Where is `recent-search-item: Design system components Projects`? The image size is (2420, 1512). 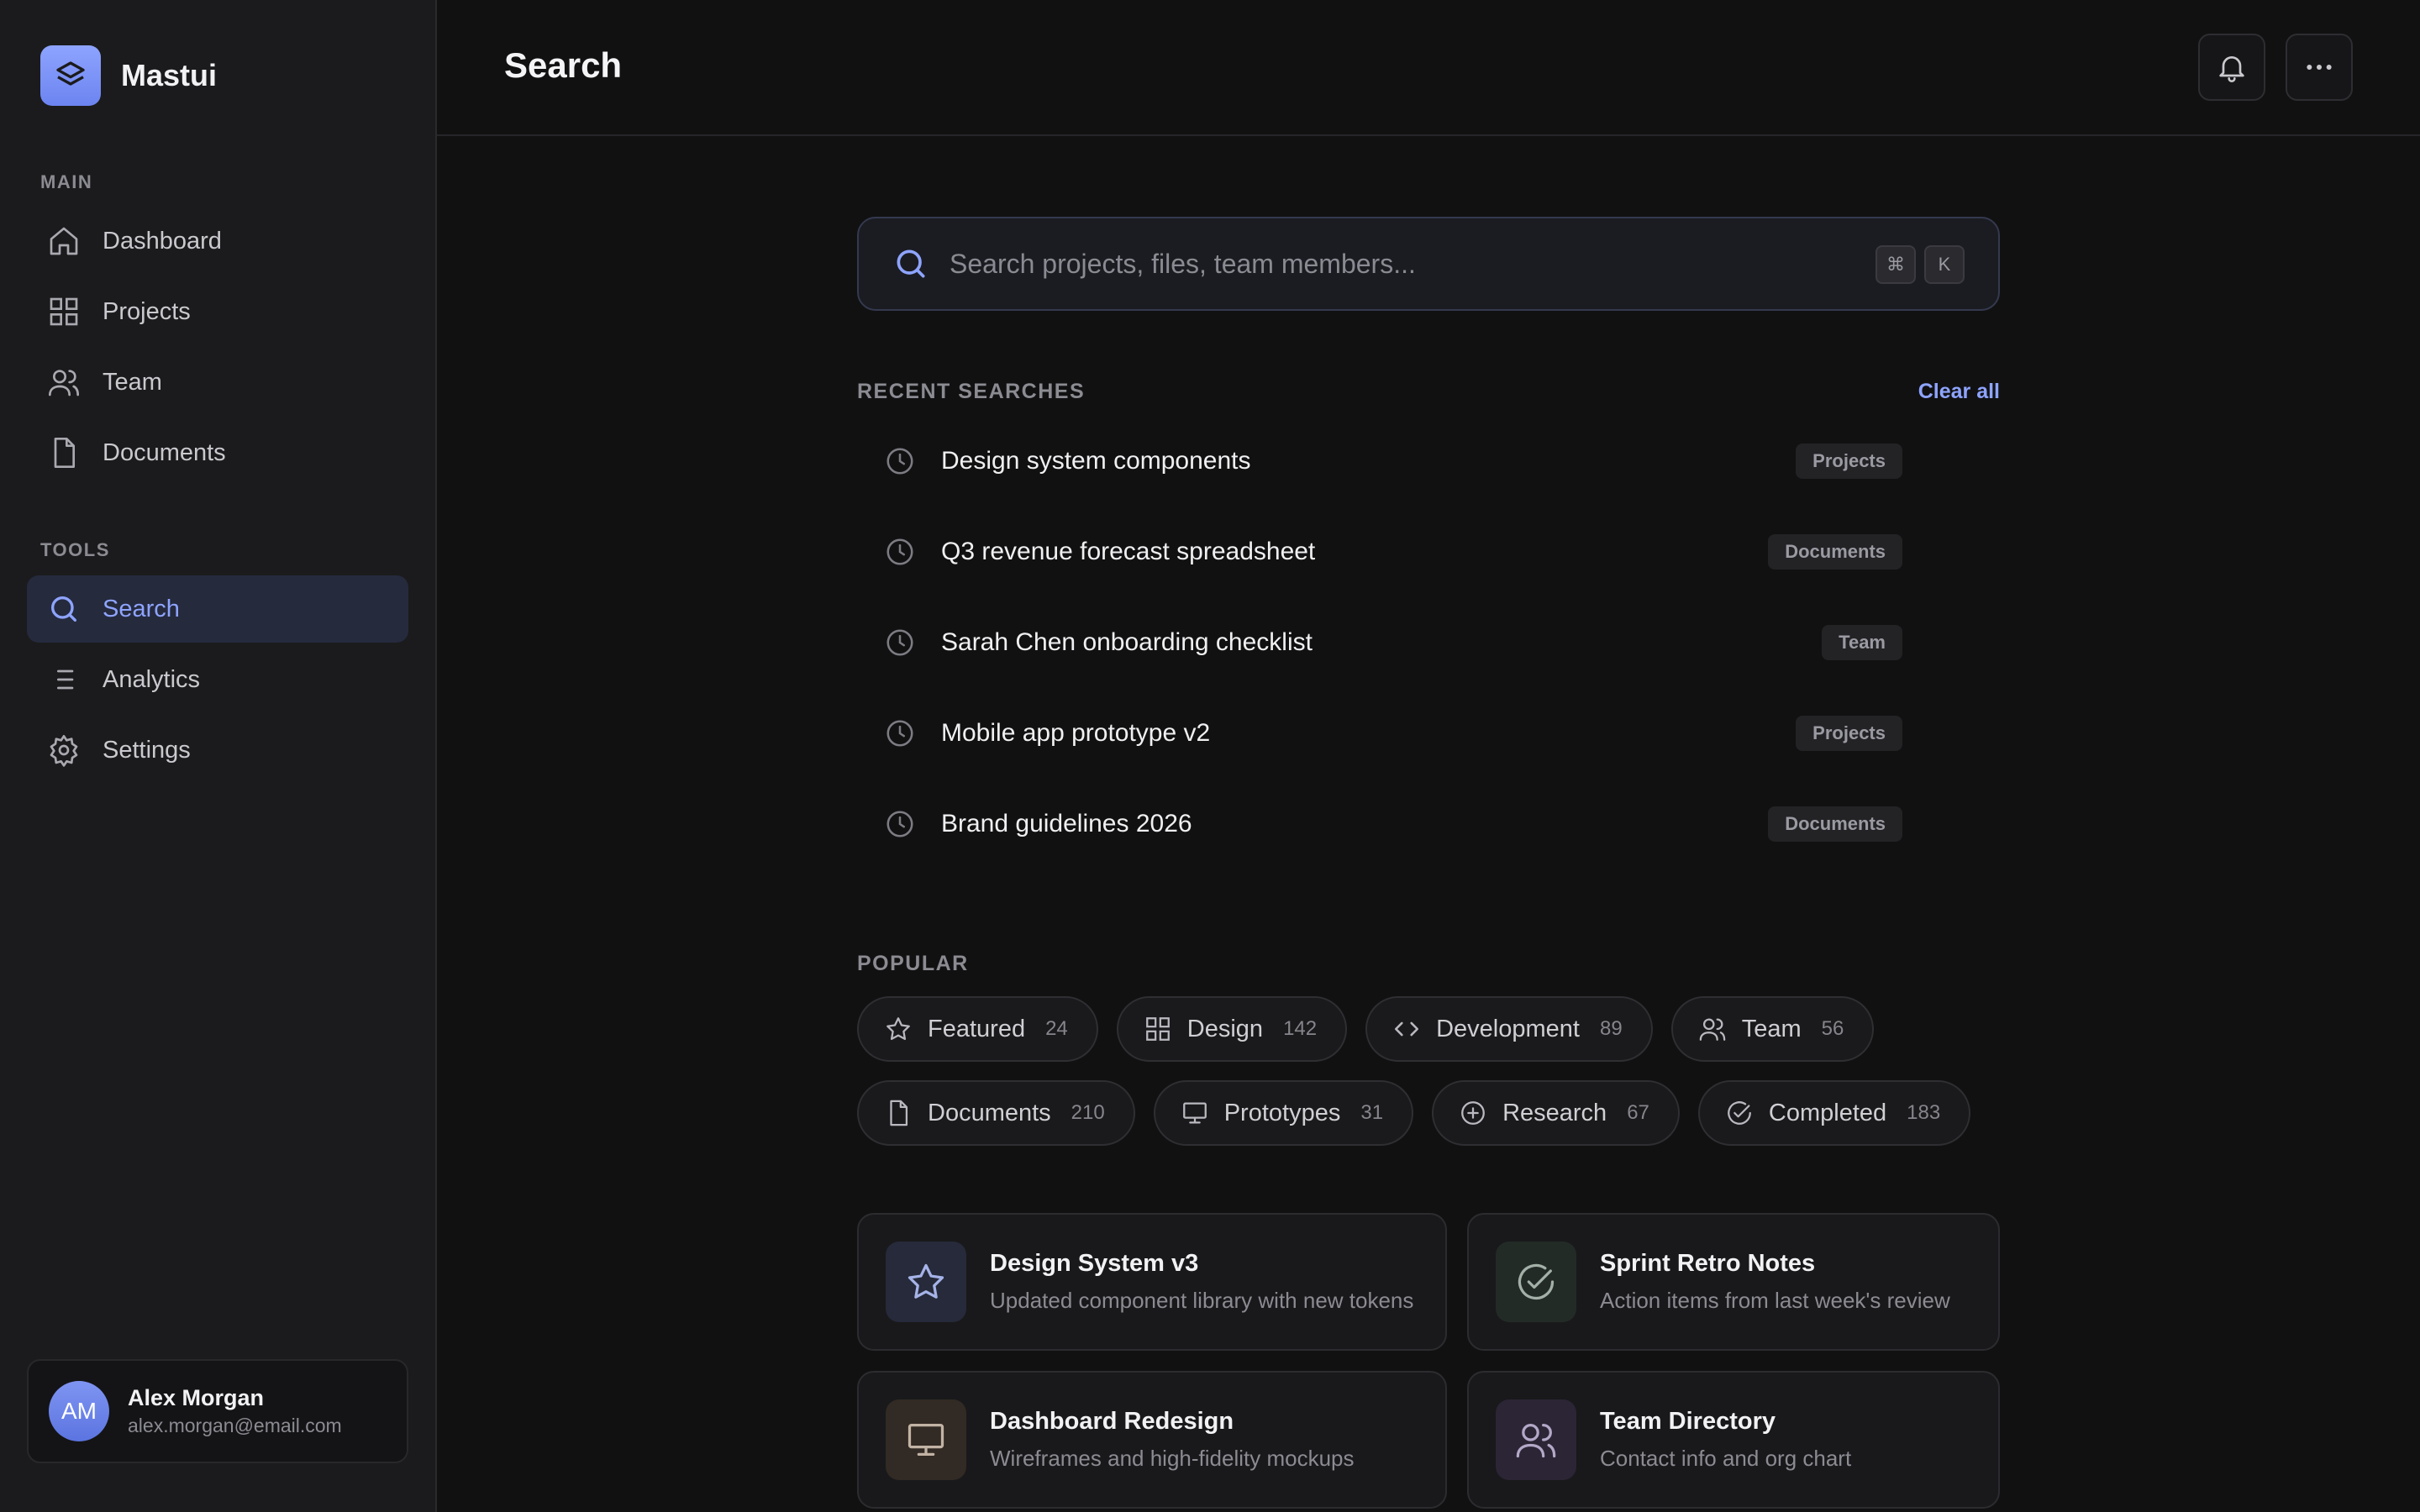
recent-search-item: Design system components Projects is located at coordinates (1428, 461).